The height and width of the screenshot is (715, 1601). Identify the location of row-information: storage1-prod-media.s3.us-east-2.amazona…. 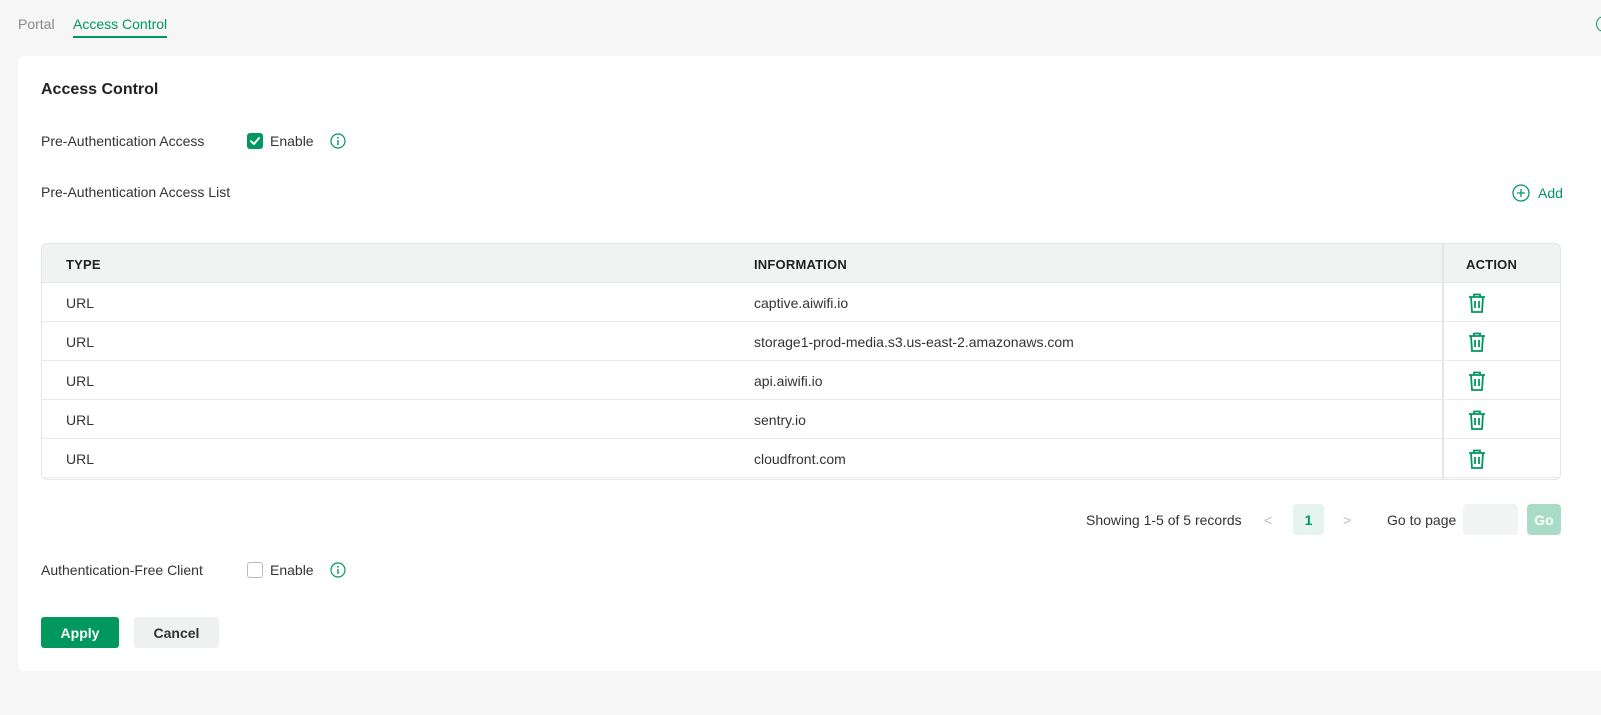
(914, 342).